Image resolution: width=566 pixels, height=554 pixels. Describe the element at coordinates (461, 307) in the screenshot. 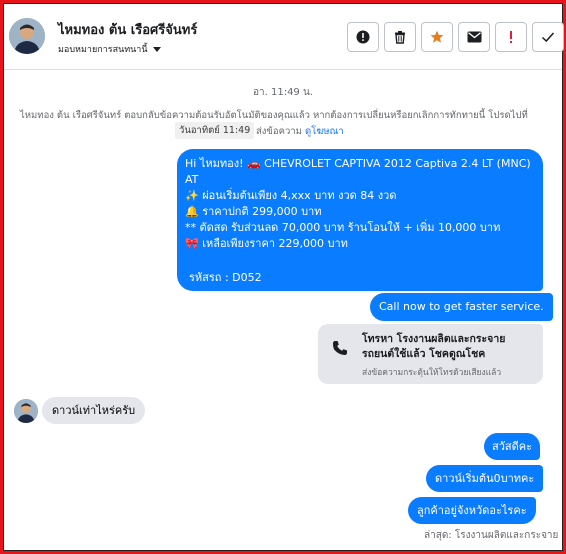

I see `call-now-bubble: Call now to get faster service.` at that location.